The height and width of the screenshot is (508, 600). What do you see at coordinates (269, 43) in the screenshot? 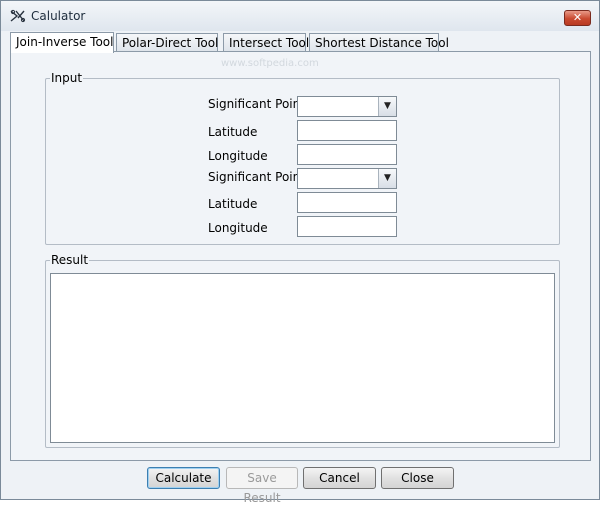
I see `tab-label: Intersect Tool` at bounding box center [269, 43].